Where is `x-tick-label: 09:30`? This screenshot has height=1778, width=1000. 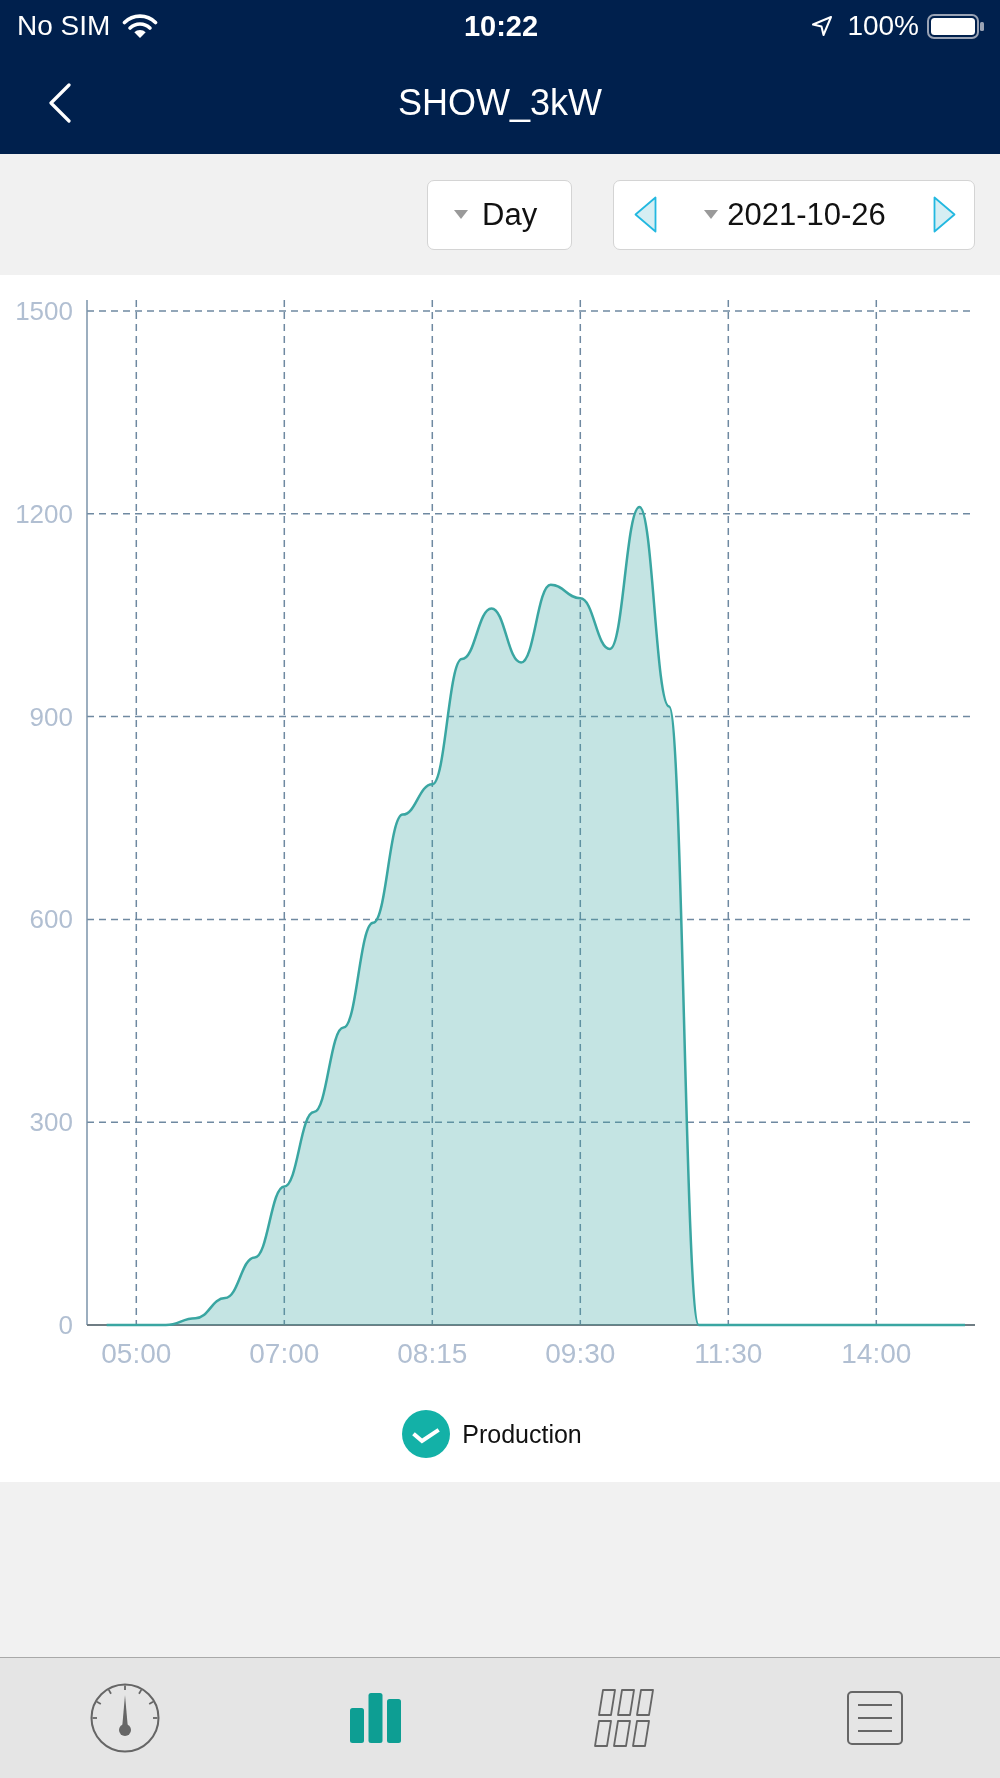 x-tick-label: 09:30 is located at coordinates (580, 1353).